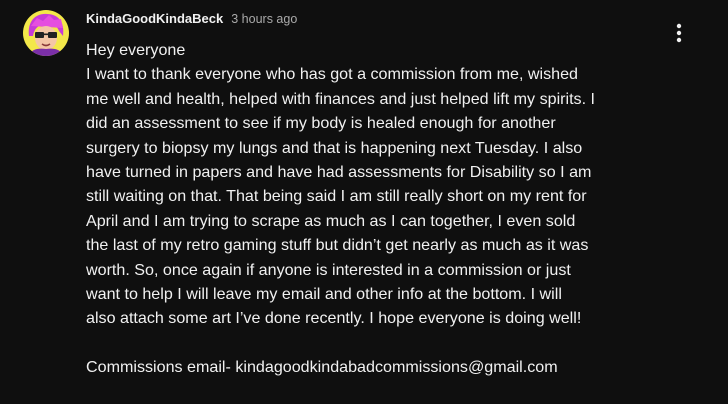 This screenshot has width=728, height=404. Describe the element at coordinates (679, 33) in the screenshot. I see `more-vertical-icon` at that location.